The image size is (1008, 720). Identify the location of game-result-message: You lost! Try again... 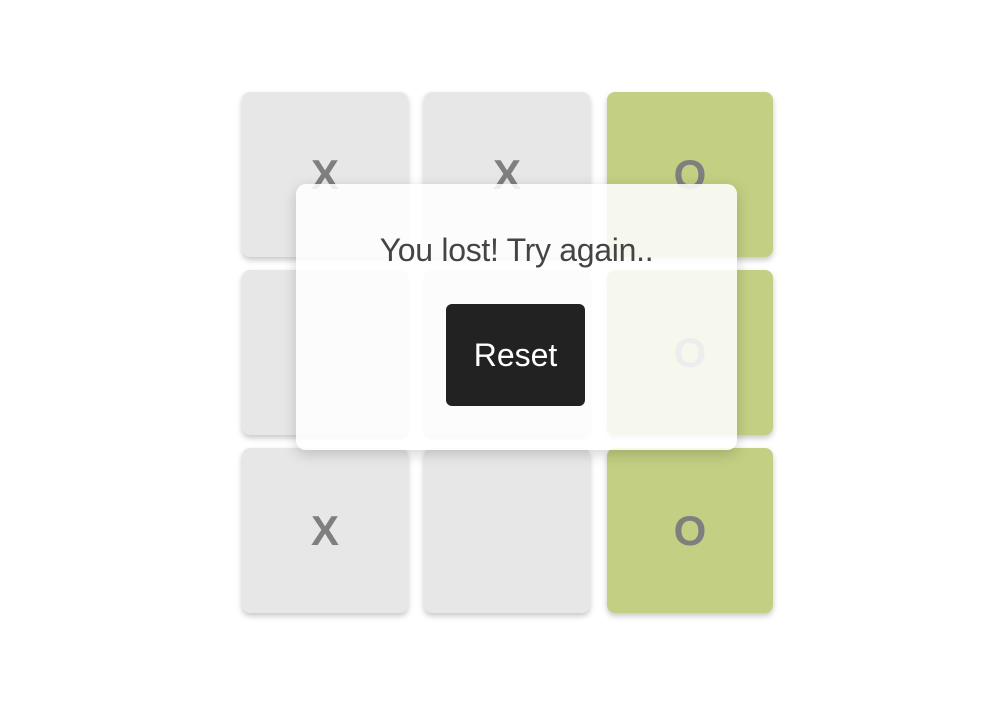
(516, 250).